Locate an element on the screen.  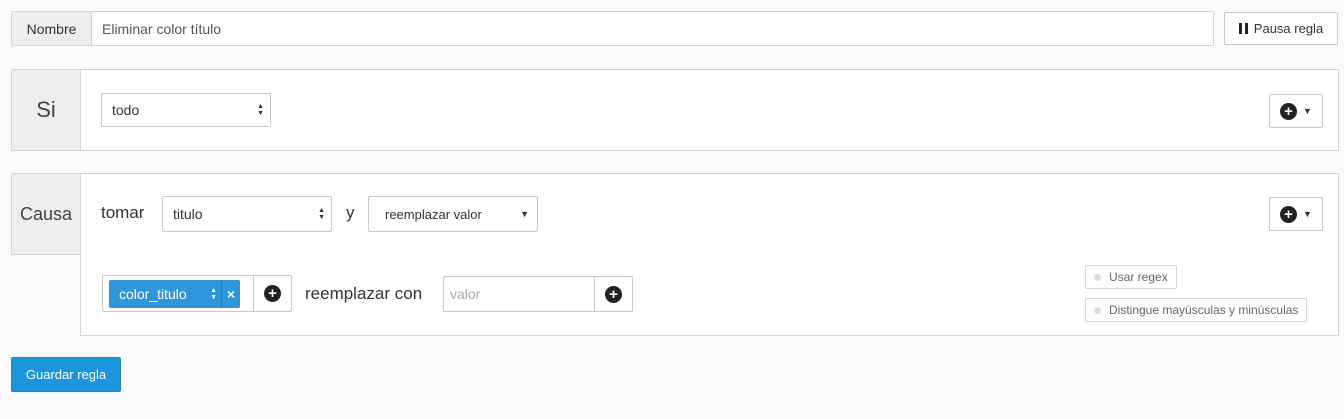
add-action-button: + ▼ is located at coordinates (1296, 214).